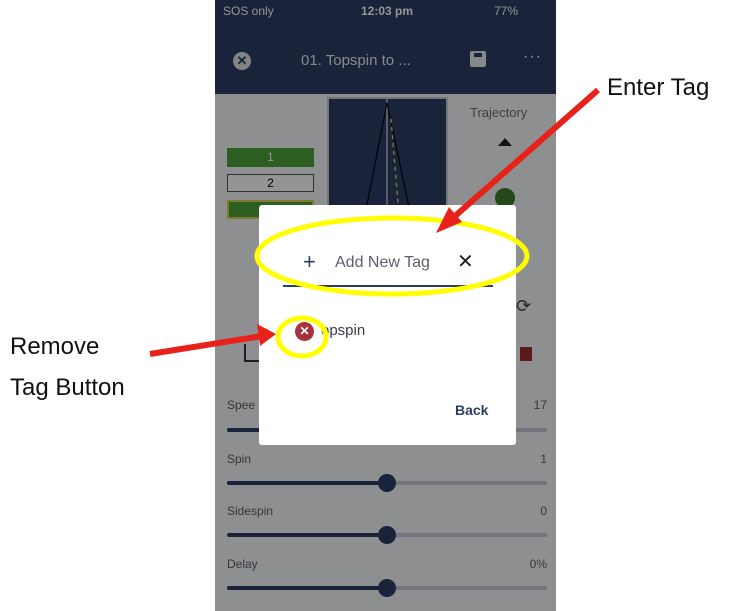 Image resolution: width=732 pixels, height=611 pixels. Describe the element at coordinates (304, 331) in the screenshot. I see `remove-tag-button: ✕` at that location.